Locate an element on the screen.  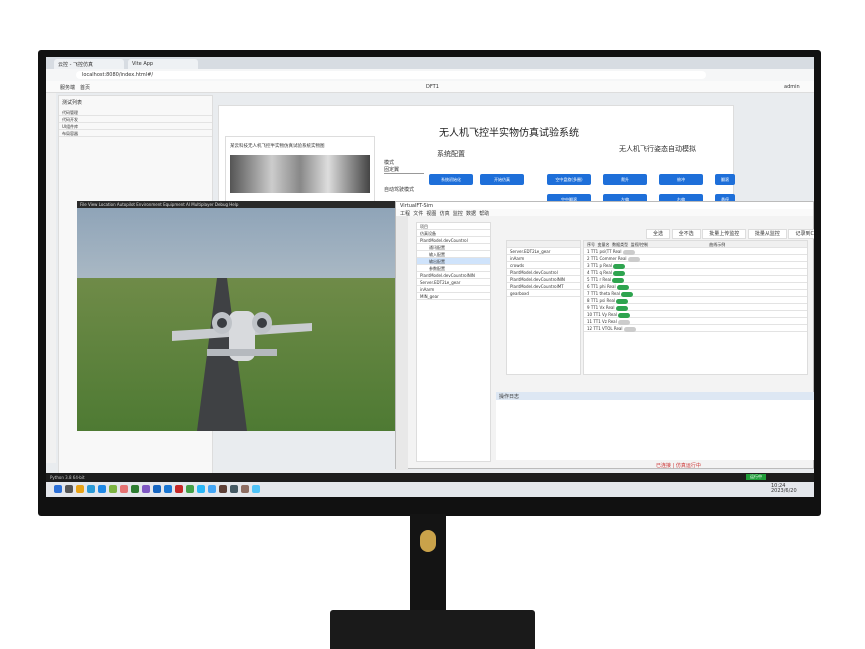
browser-tab: 云控 - 飞控仿真 is located at coordinates (89, 64).